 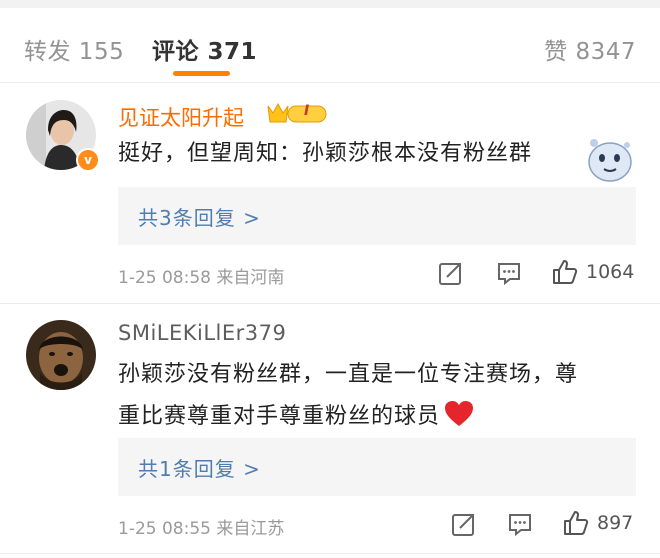 I want to click on crown-icon, so click(x=297, y=112).